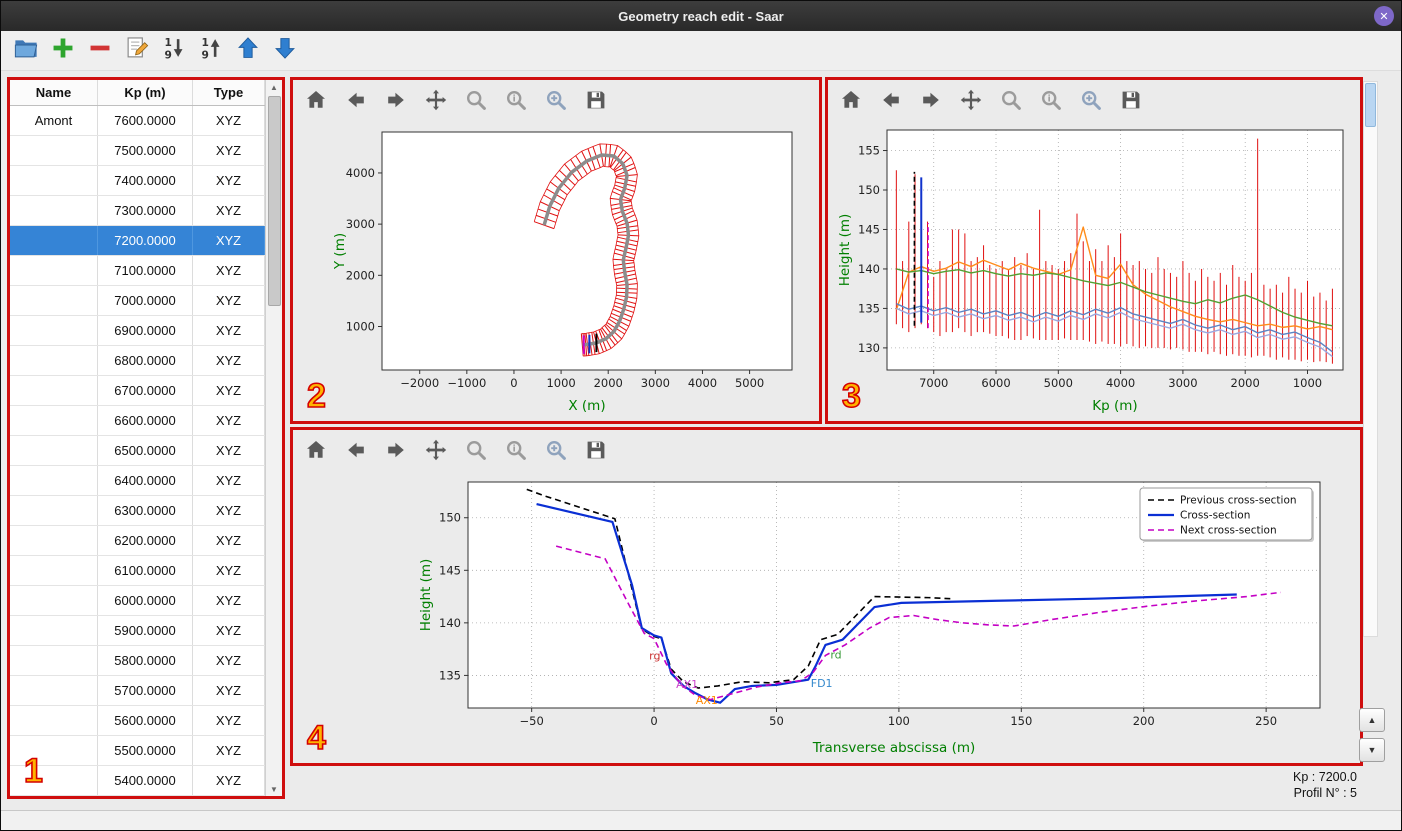 The height and width of the screenshot is (831, 1402). I want to click on cell-kp: 5600.0000, so click(145, 720).